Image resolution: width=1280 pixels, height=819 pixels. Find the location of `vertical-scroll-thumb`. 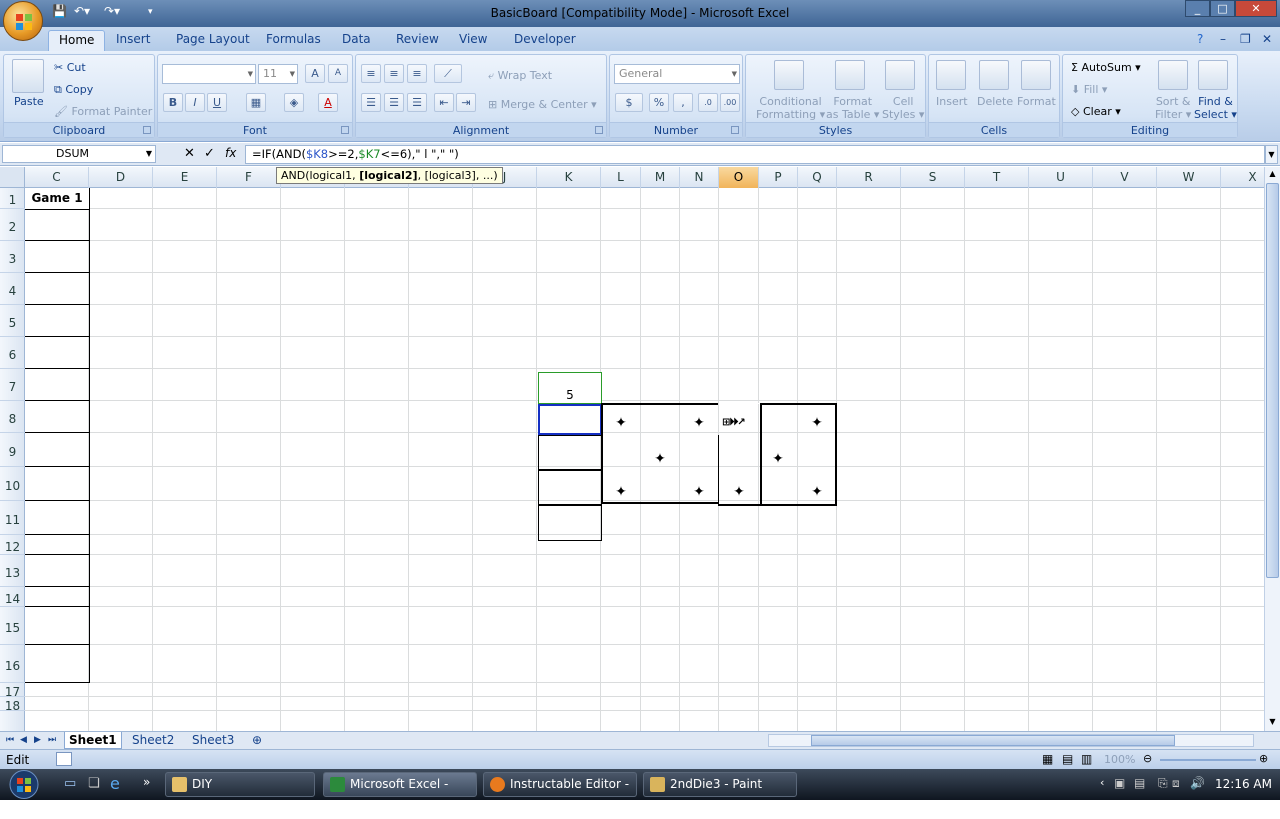

vertical-scroll-thumb is located at coordinates (1272, 380).